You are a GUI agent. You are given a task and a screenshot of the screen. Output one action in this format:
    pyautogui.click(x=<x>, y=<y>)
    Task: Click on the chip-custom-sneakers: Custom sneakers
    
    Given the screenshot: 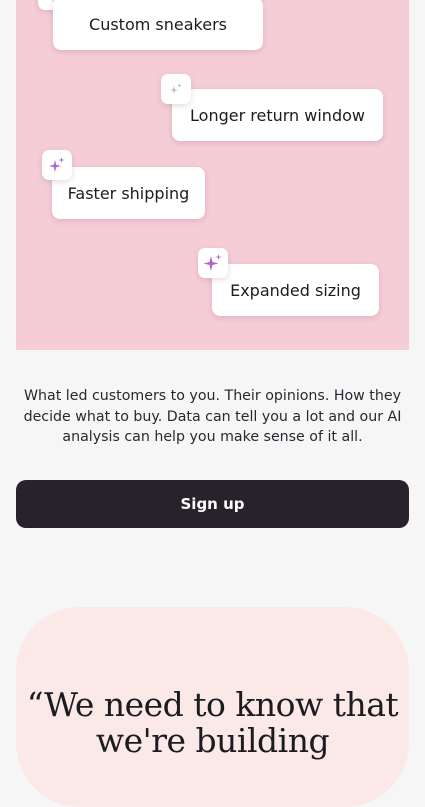 What is the action you would take?
    pyautogui.click(x=158, y=25)
    